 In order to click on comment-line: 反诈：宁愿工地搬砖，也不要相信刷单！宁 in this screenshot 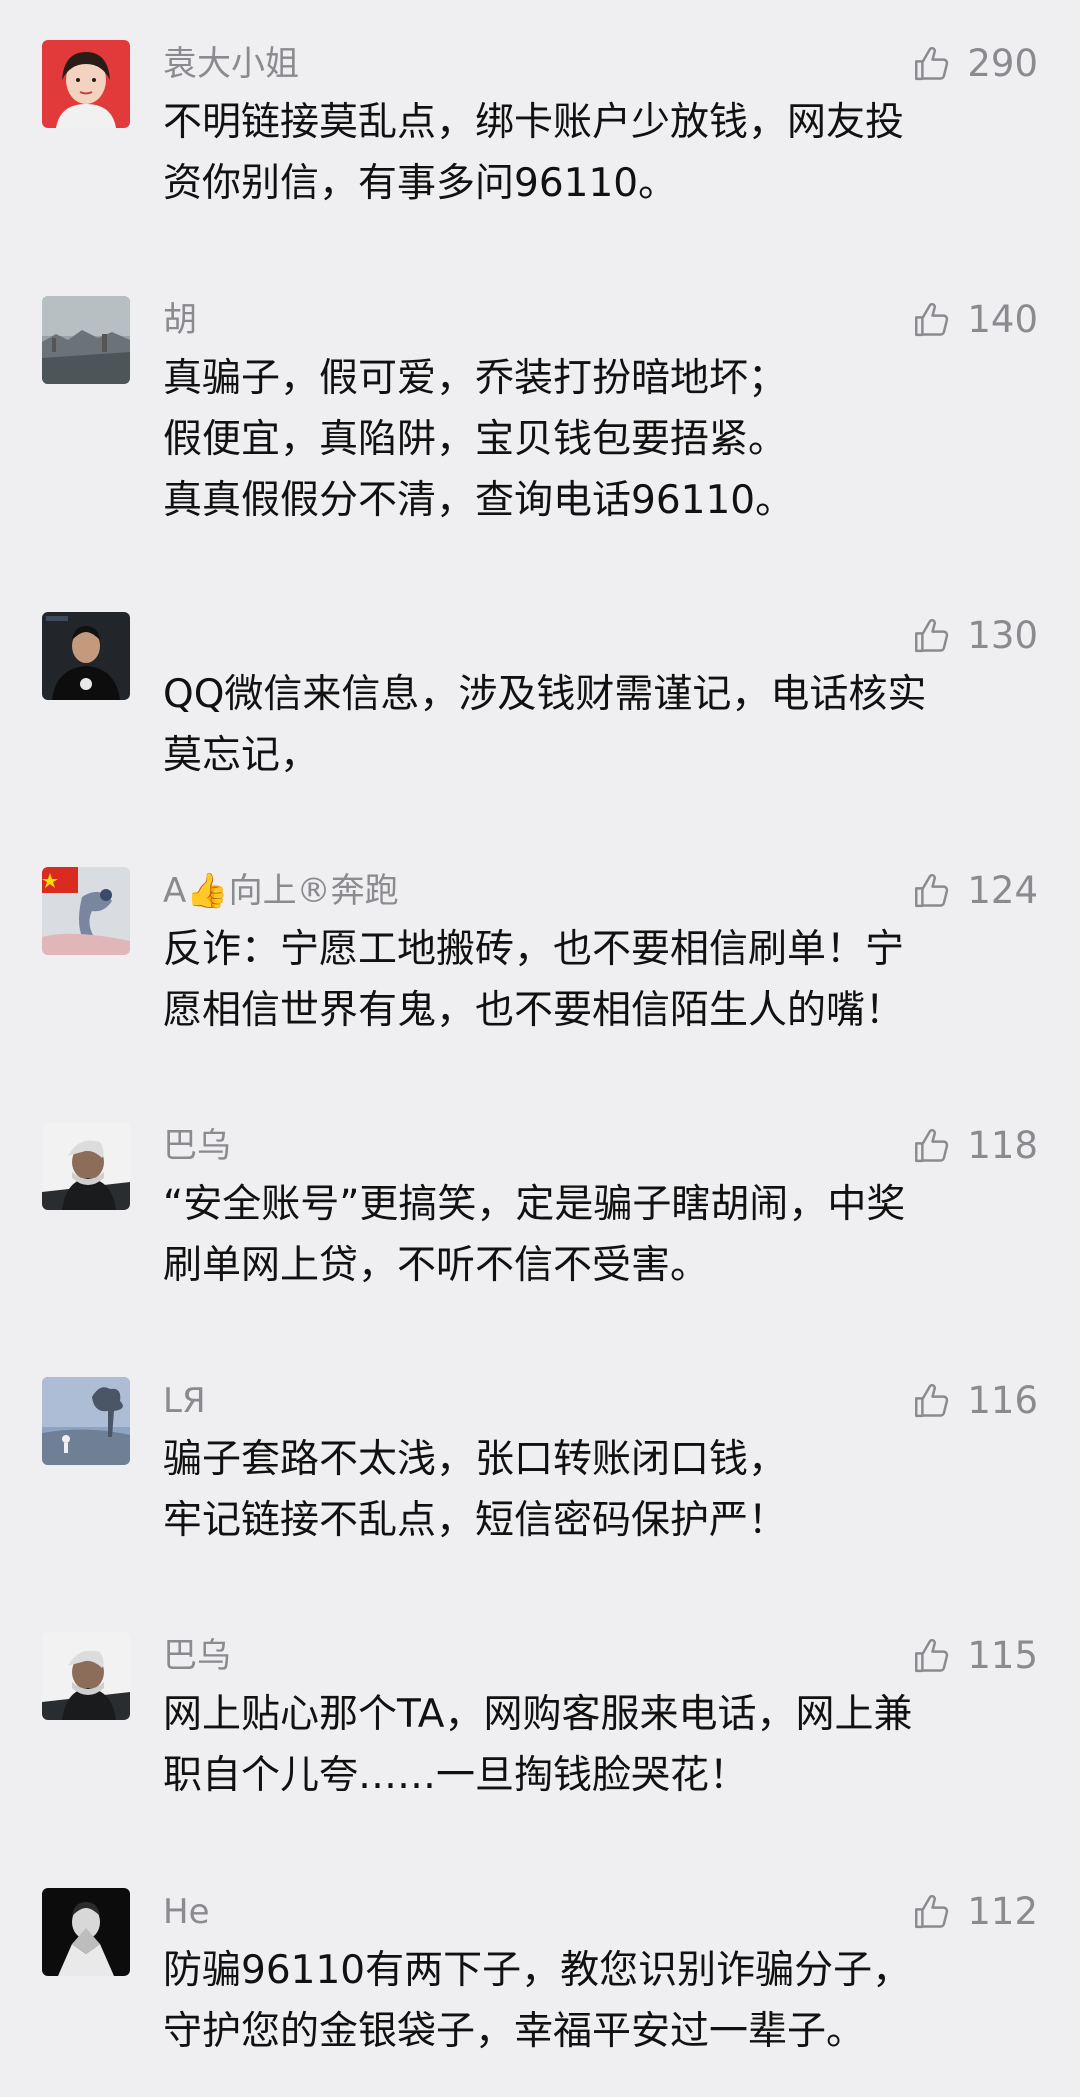, I will do `click(534, 949)`.